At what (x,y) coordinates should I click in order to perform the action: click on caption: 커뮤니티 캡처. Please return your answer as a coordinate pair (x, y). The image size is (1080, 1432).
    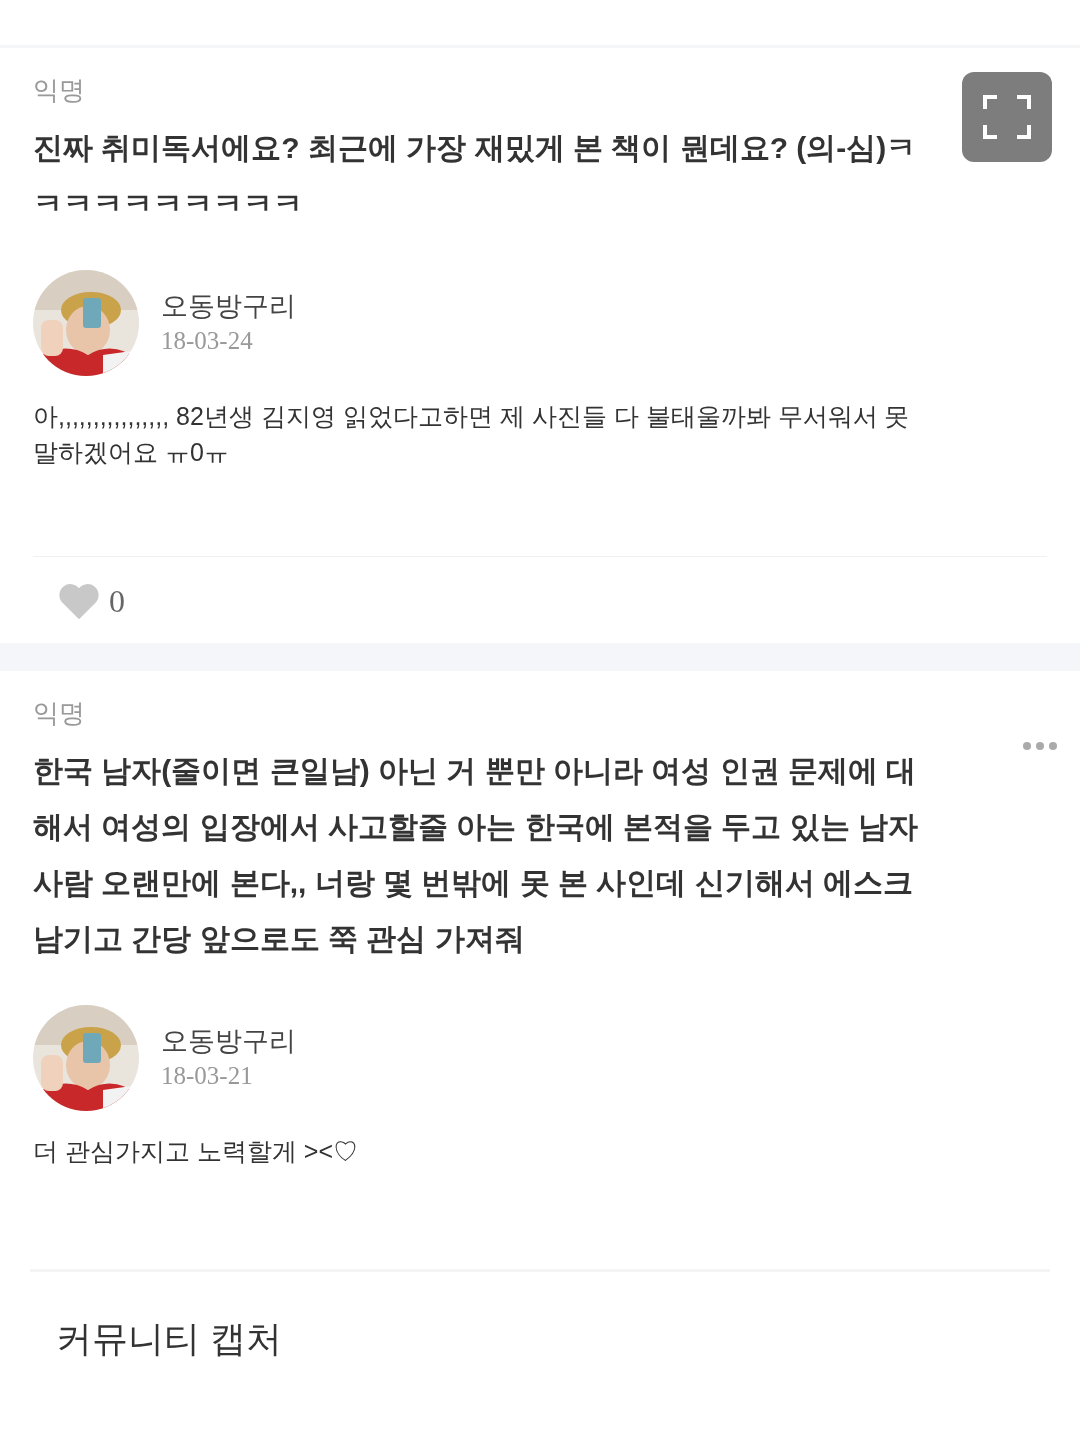
    Looking at the image, I should click on (169, 1339).